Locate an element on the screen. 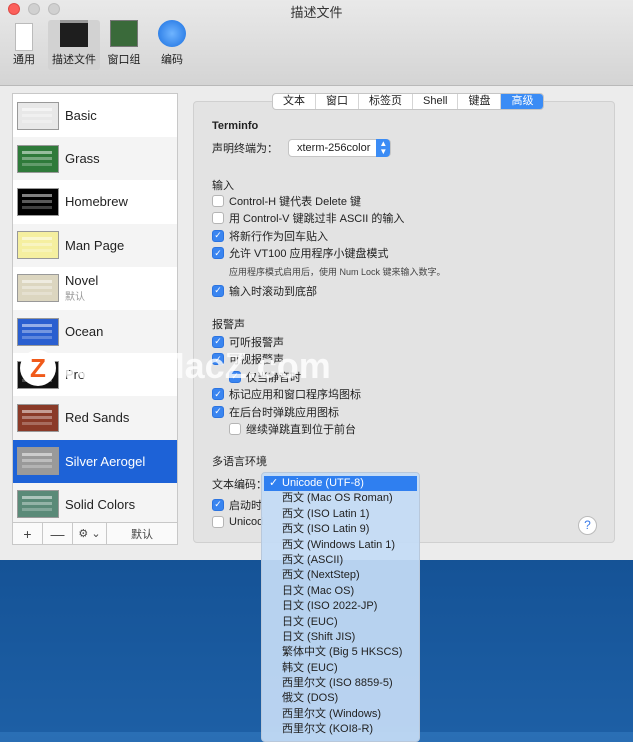  encoding-option: 西文 (NextStep) is located at coordinates (340, 575).